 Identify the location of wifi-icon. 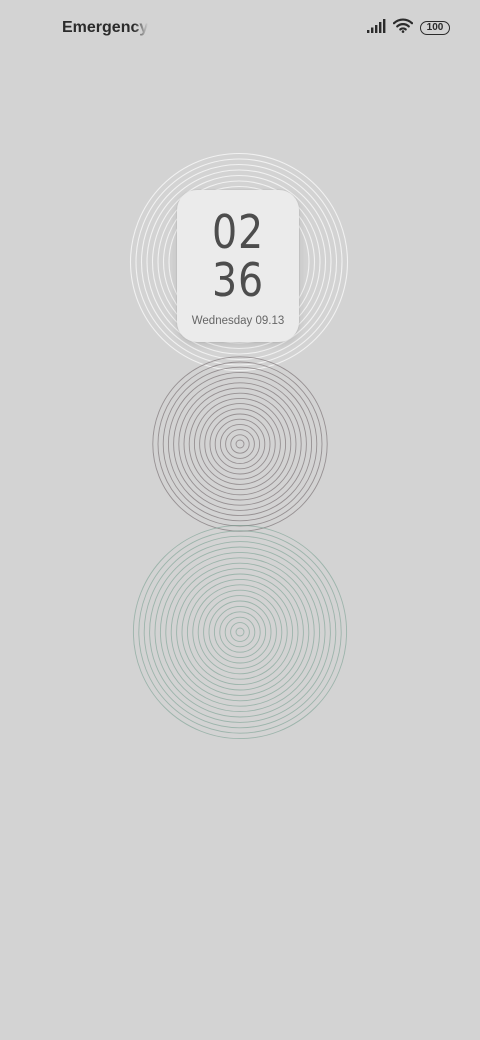
(403, 28).